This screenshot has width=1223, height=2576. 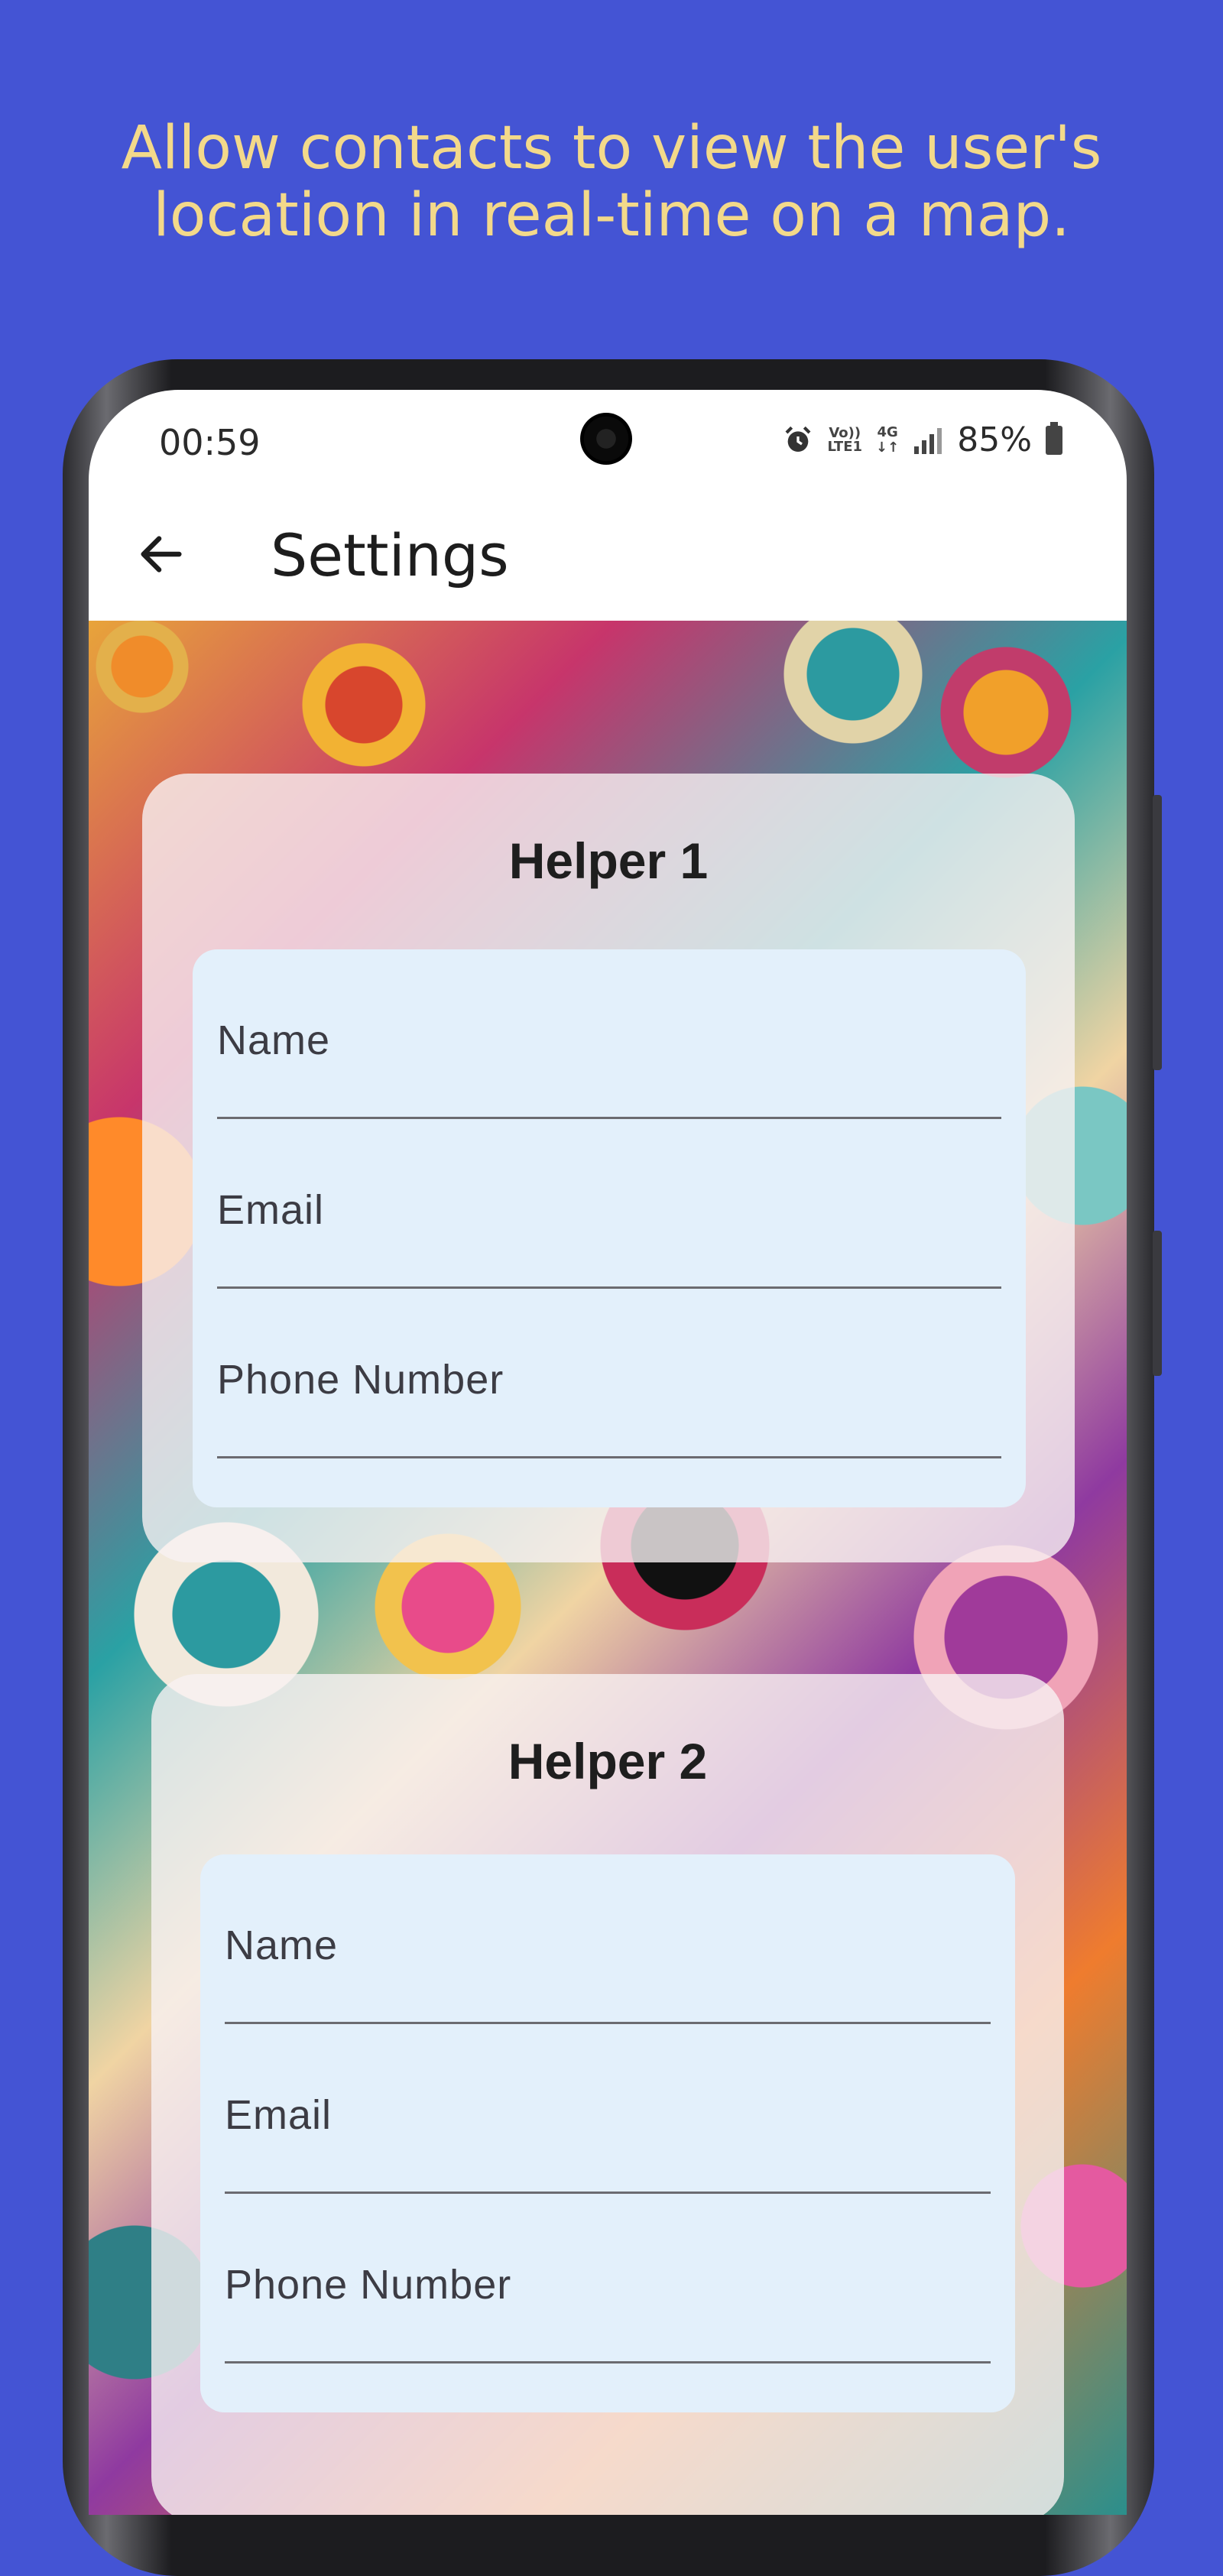 What do you see at coordinates (608, 555) in the screenshot?
I see `app-bar: Settings` at bounding box center [608, 555].